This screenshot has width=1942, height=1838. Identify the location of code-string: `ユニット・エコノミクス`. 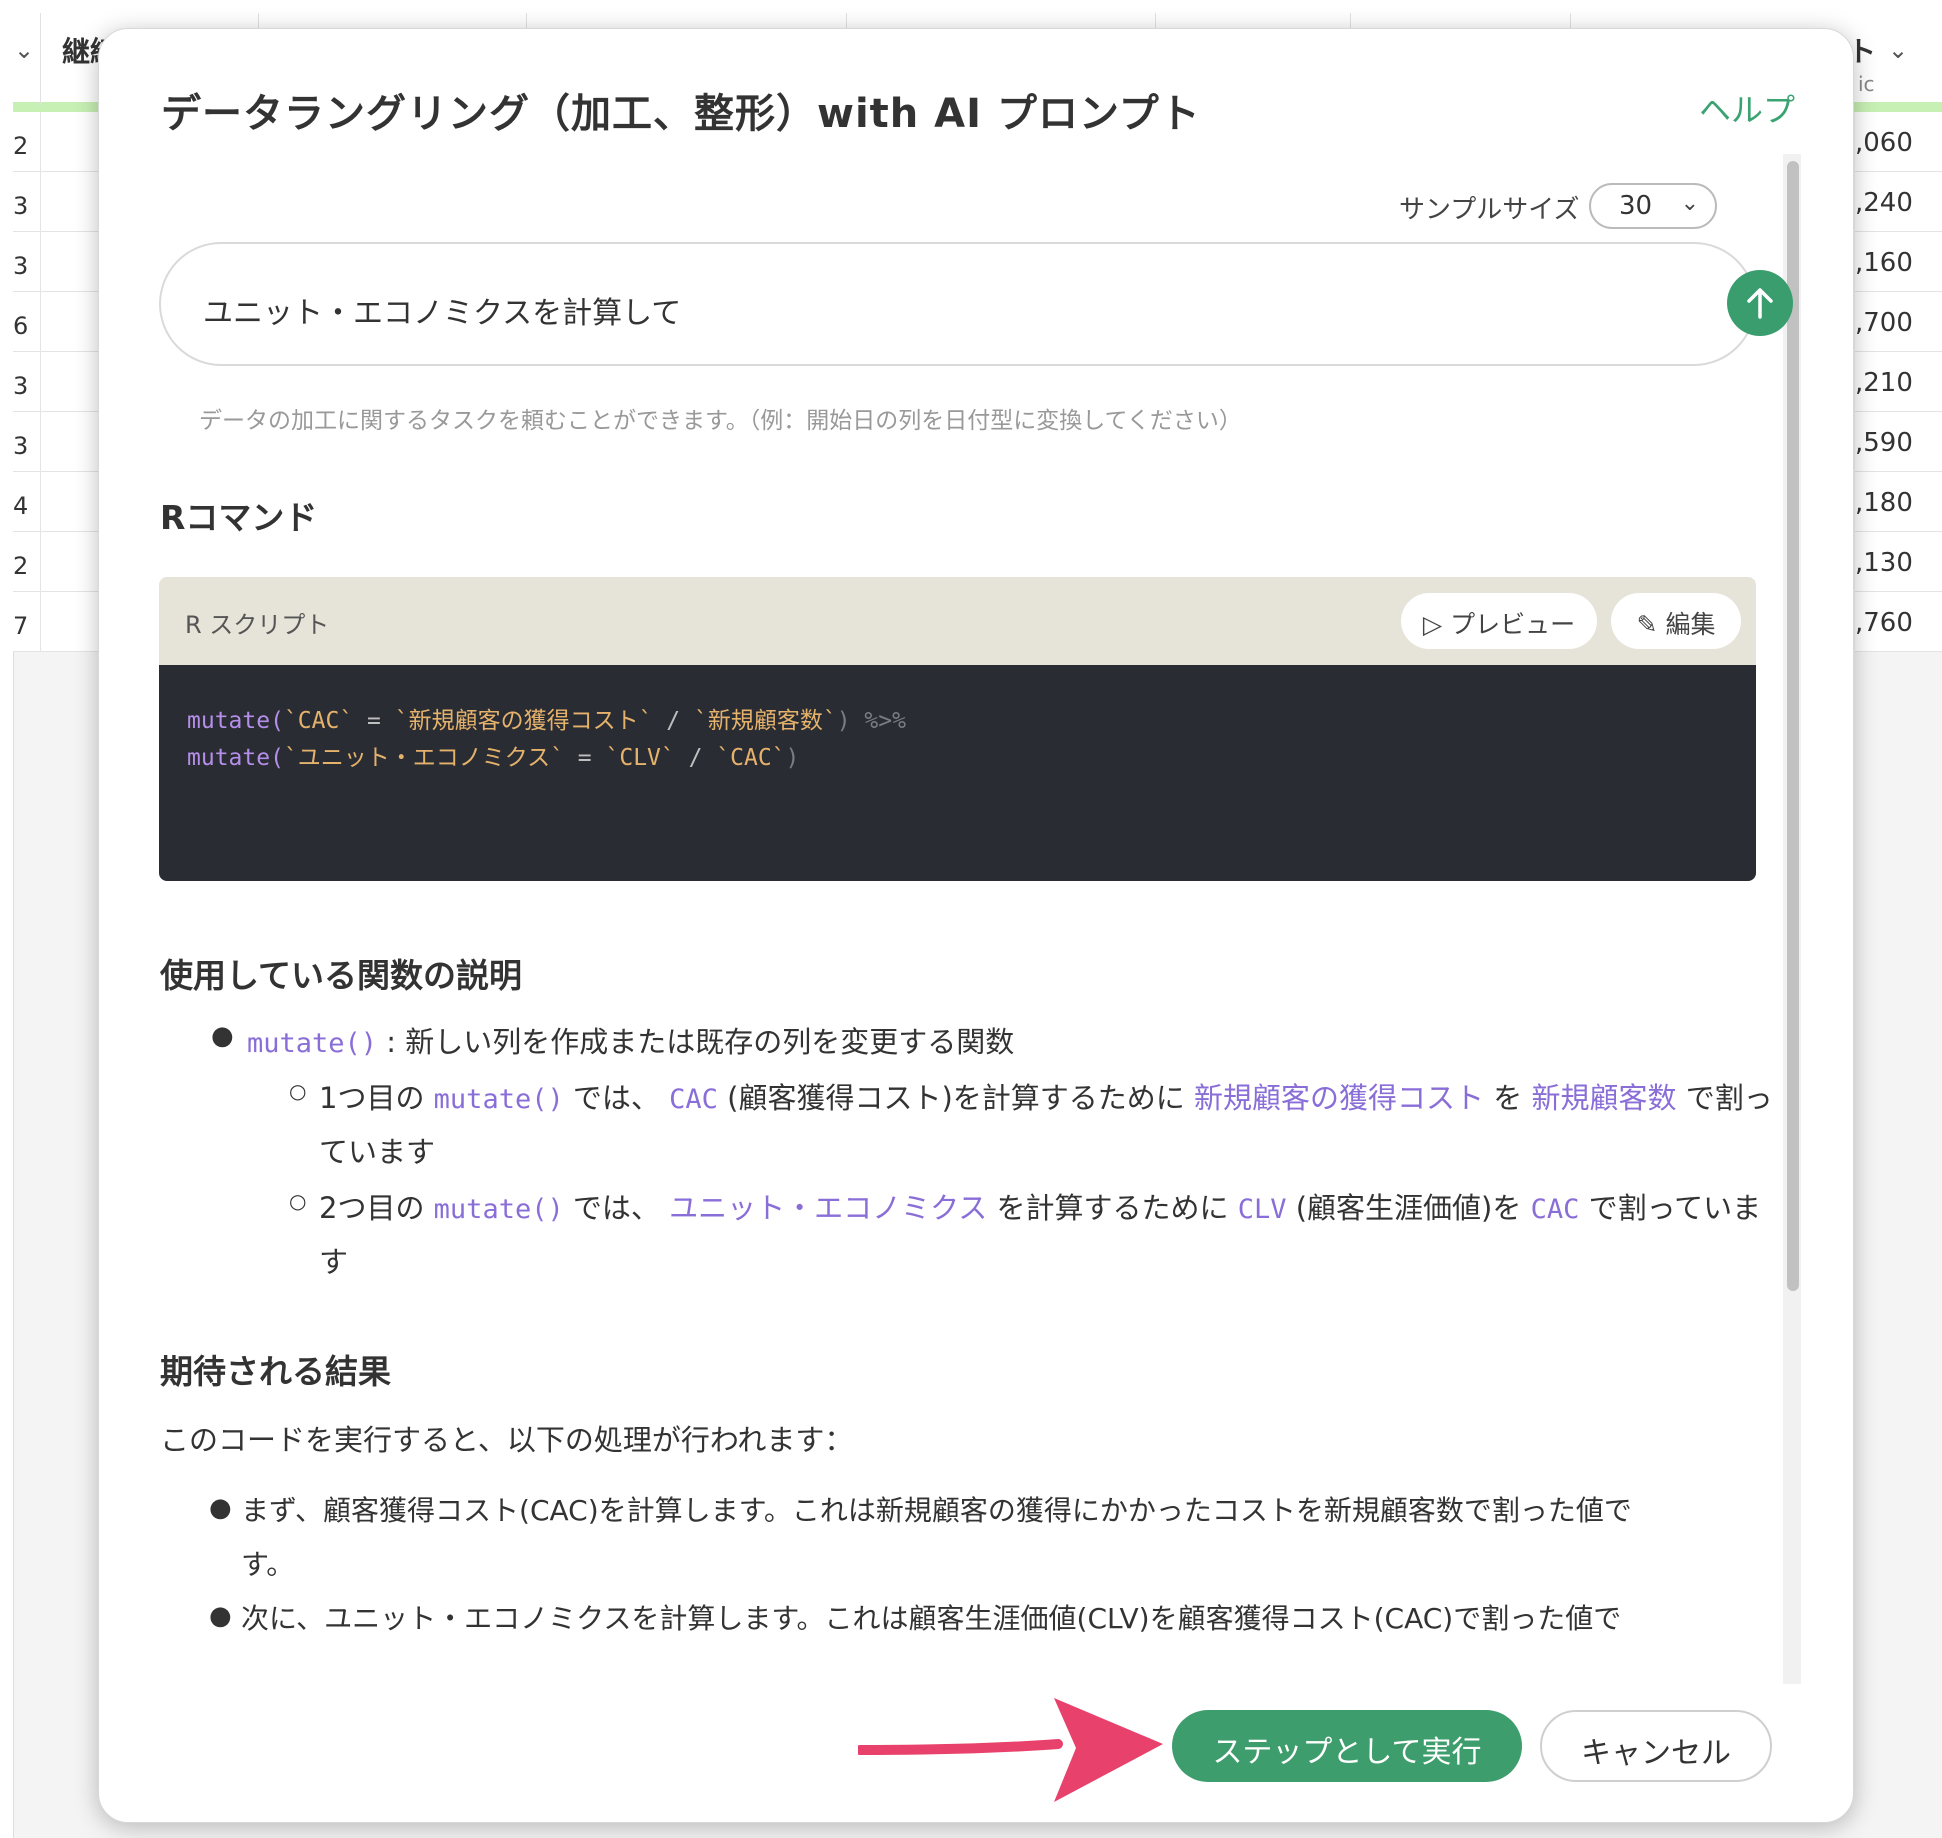
(423, 758).